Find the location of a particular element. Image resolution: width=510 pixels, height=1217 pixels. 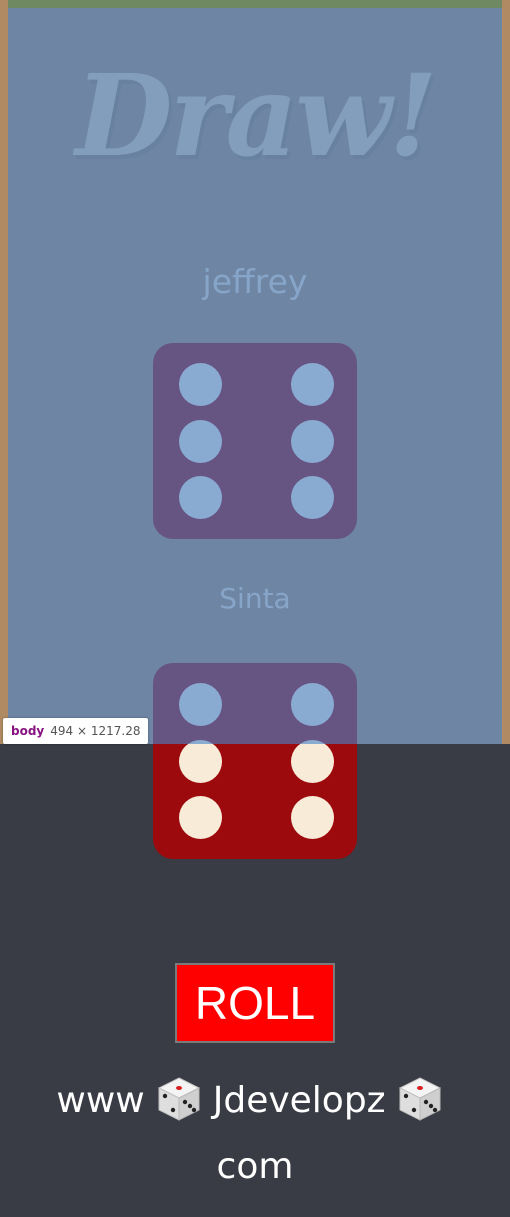

footer-com: com is located at coordinates (255, 1166).